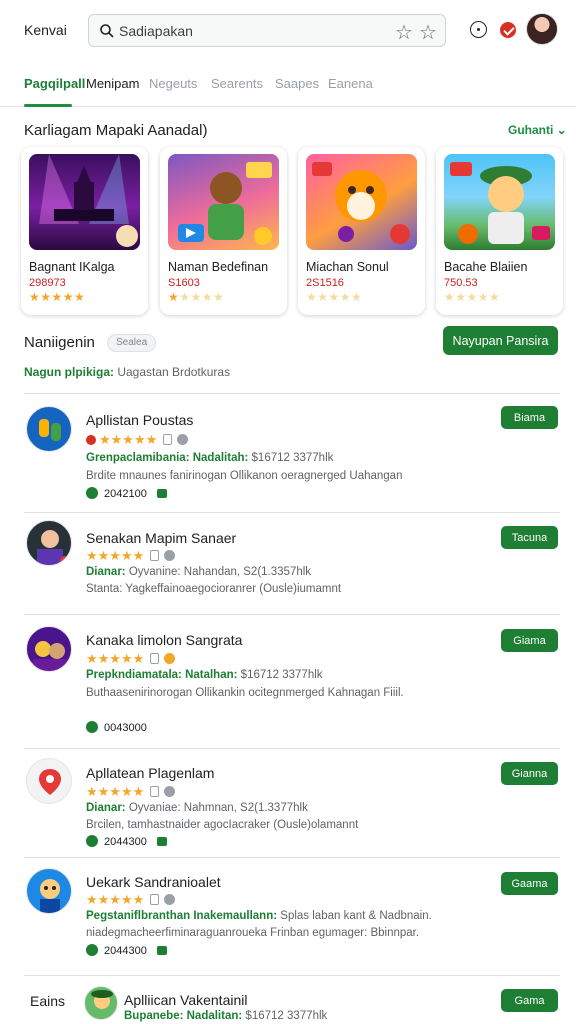 The image size is (576, 1024). Describe the element at coordinates (150, 773) in the screenshot. I see `app-title: Apllatean Plagenlam` at that location.